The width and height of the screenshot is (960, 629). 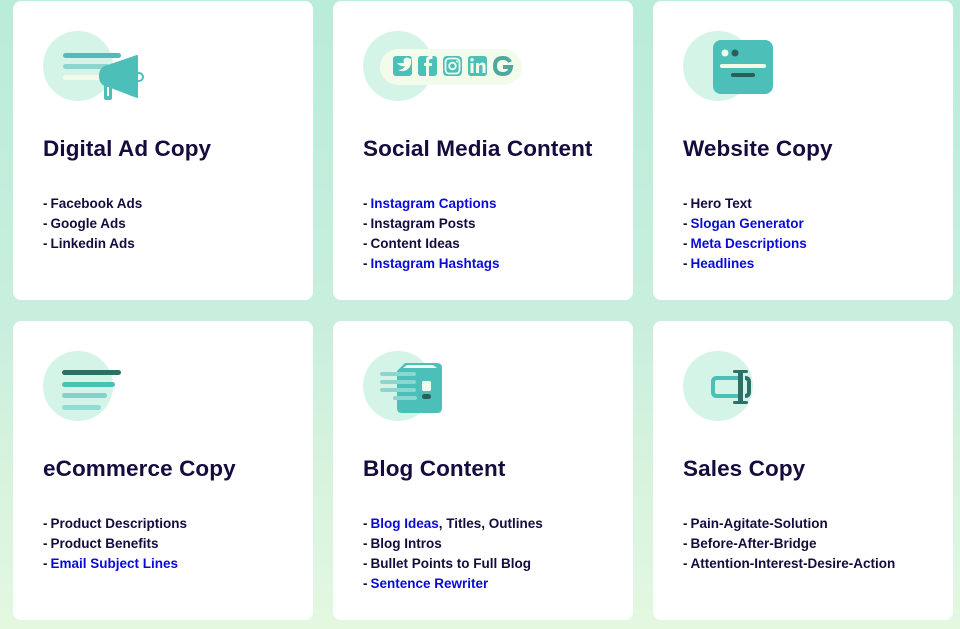 What do you see at coordinates (753, 543) in the screenshot?
I see `feature-text: Before-After-Bridge` at bounding box center [753, 543].